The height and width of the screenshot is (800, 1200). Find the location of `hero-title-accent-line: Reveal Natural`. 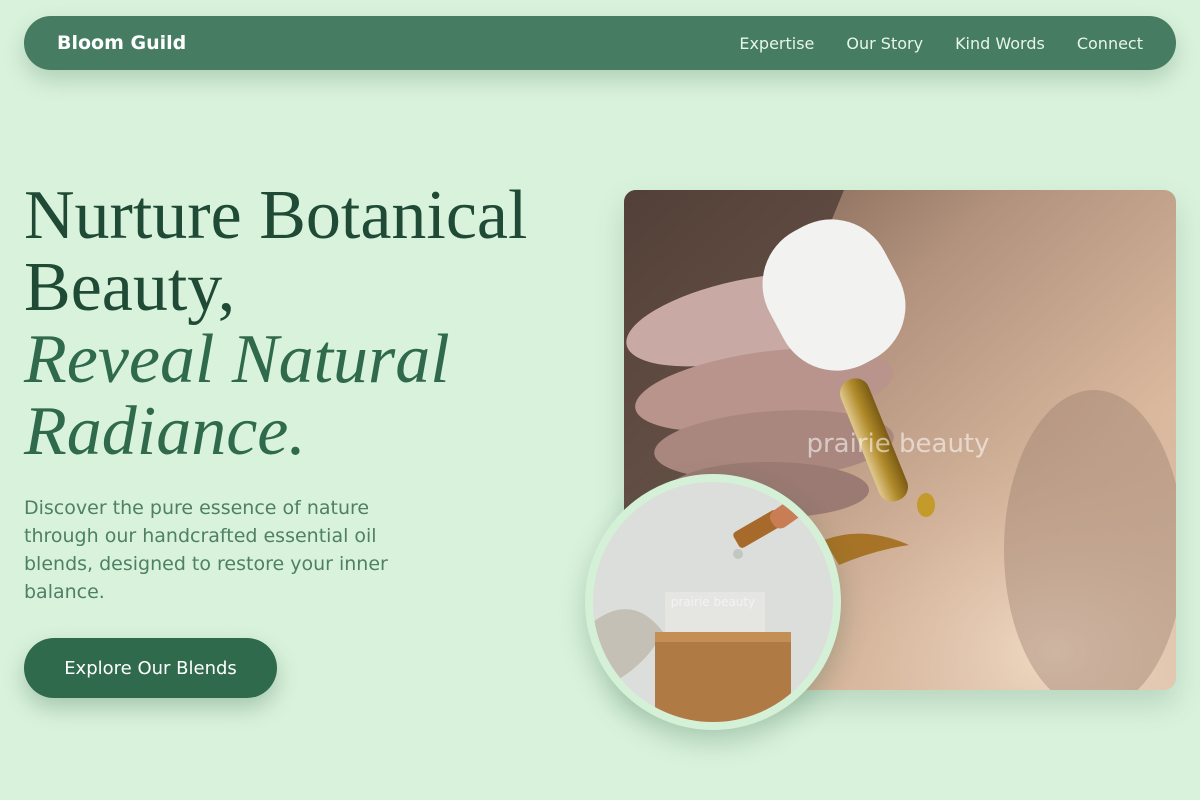

hero-title-accent-line: Reveal Natural is located at coordinates (237, 359).